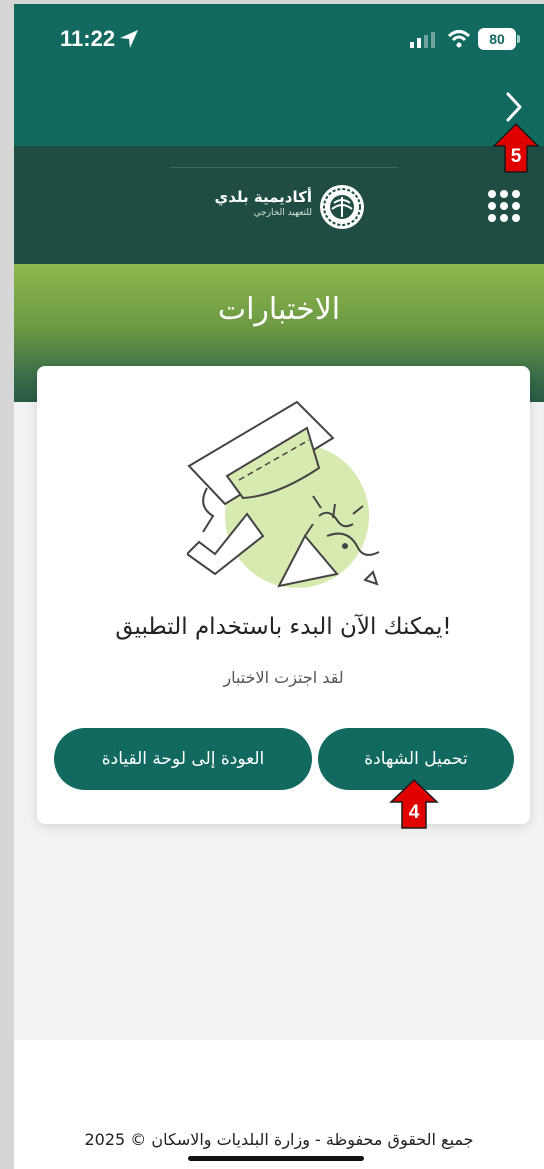  Describe the element at coordinates (183, 759) in the screenshot. I see `back-to-dashboard-button: العودة إلى لوحة القيادة` at that location.